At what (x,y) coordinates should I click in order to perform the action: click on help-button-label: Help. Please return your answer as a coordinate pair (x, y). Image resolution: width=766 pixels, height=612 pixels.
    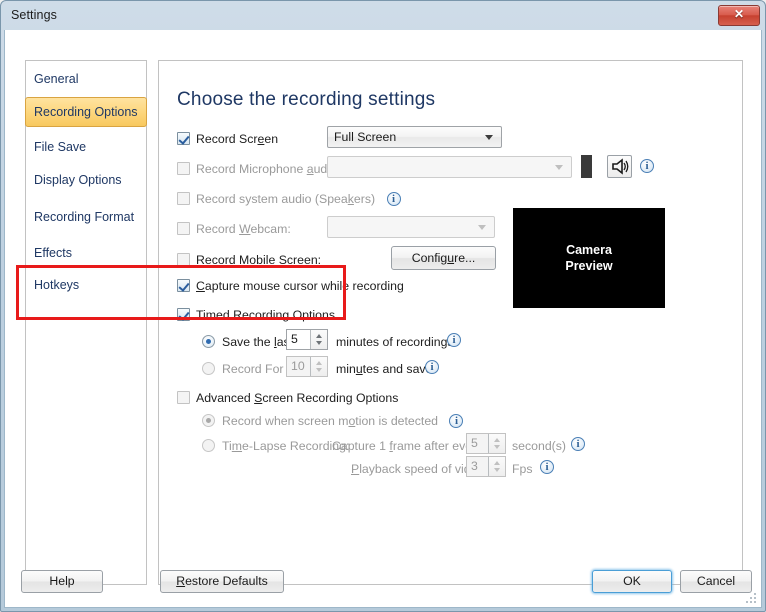
    Looking at the image, I should click on (62, 581).